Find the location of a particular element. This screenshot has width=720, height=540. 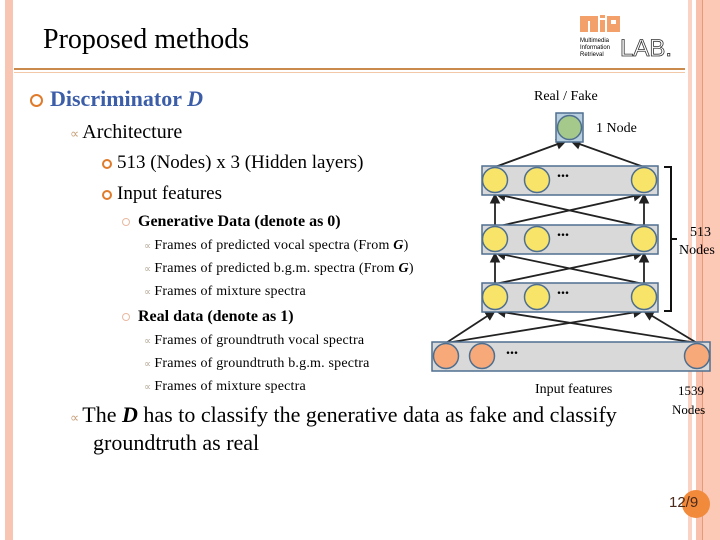

input-nodes-count: 1539 is located at coordinates (691, 390).